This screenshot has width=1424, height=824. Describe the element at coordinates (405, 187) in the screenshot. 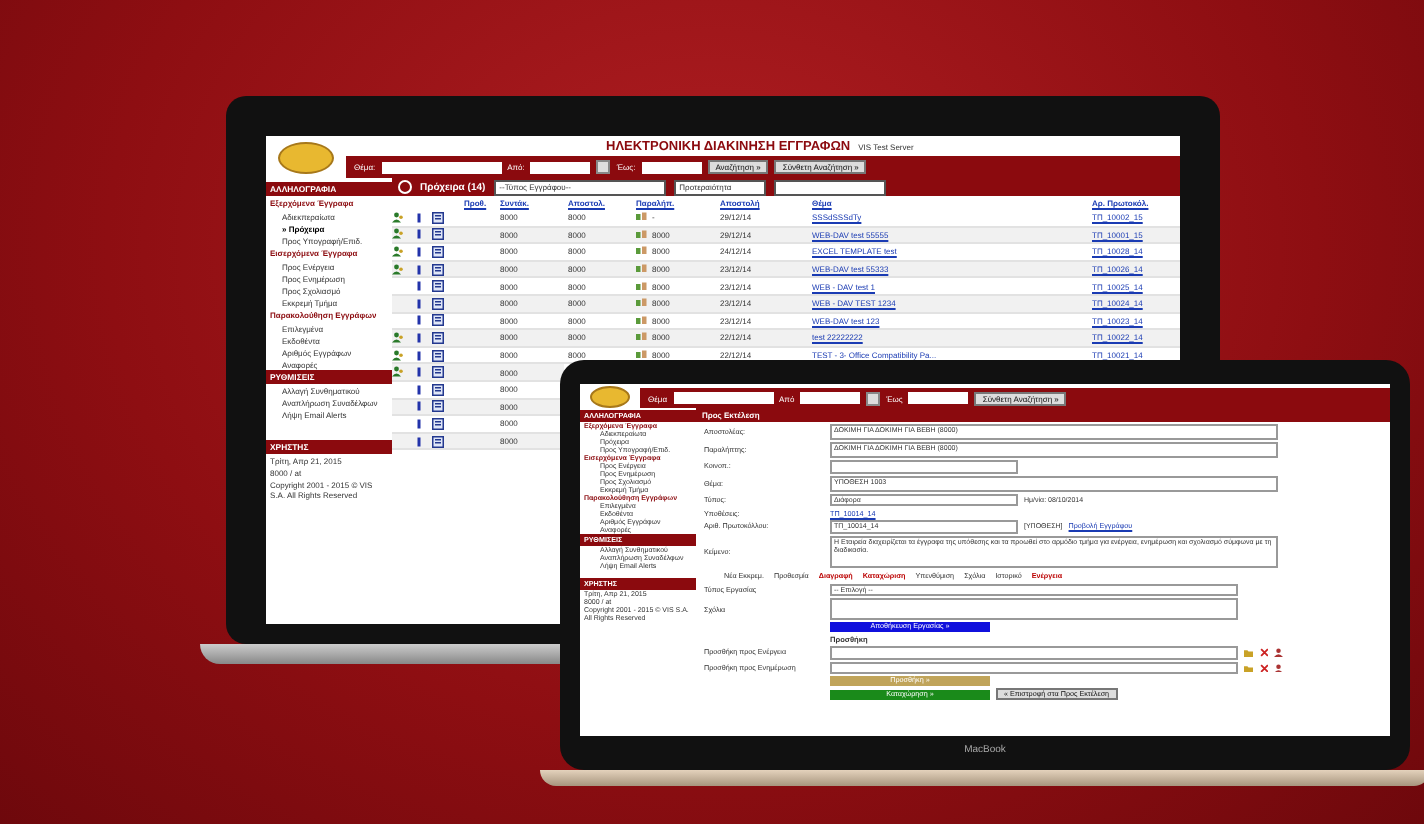

I see `search-icon` at that location.